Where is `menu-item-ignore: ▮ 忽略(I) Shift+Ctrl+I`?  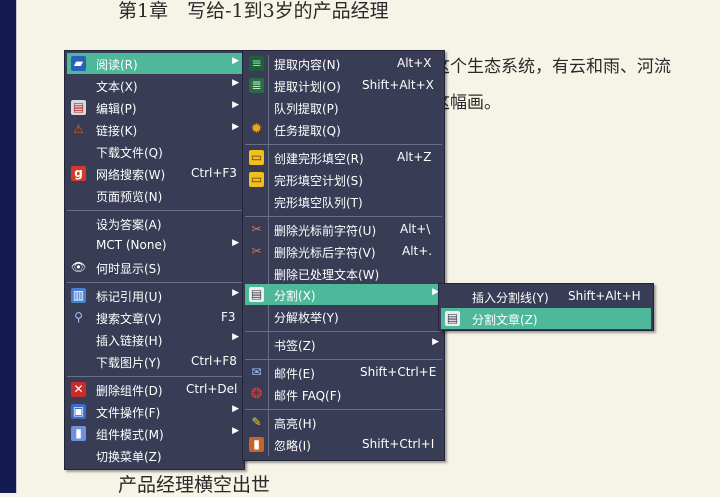 menu-item-ignore: ▮ 忽略(I) Shift+Ctrl+I is located at coordinates (343, 444).